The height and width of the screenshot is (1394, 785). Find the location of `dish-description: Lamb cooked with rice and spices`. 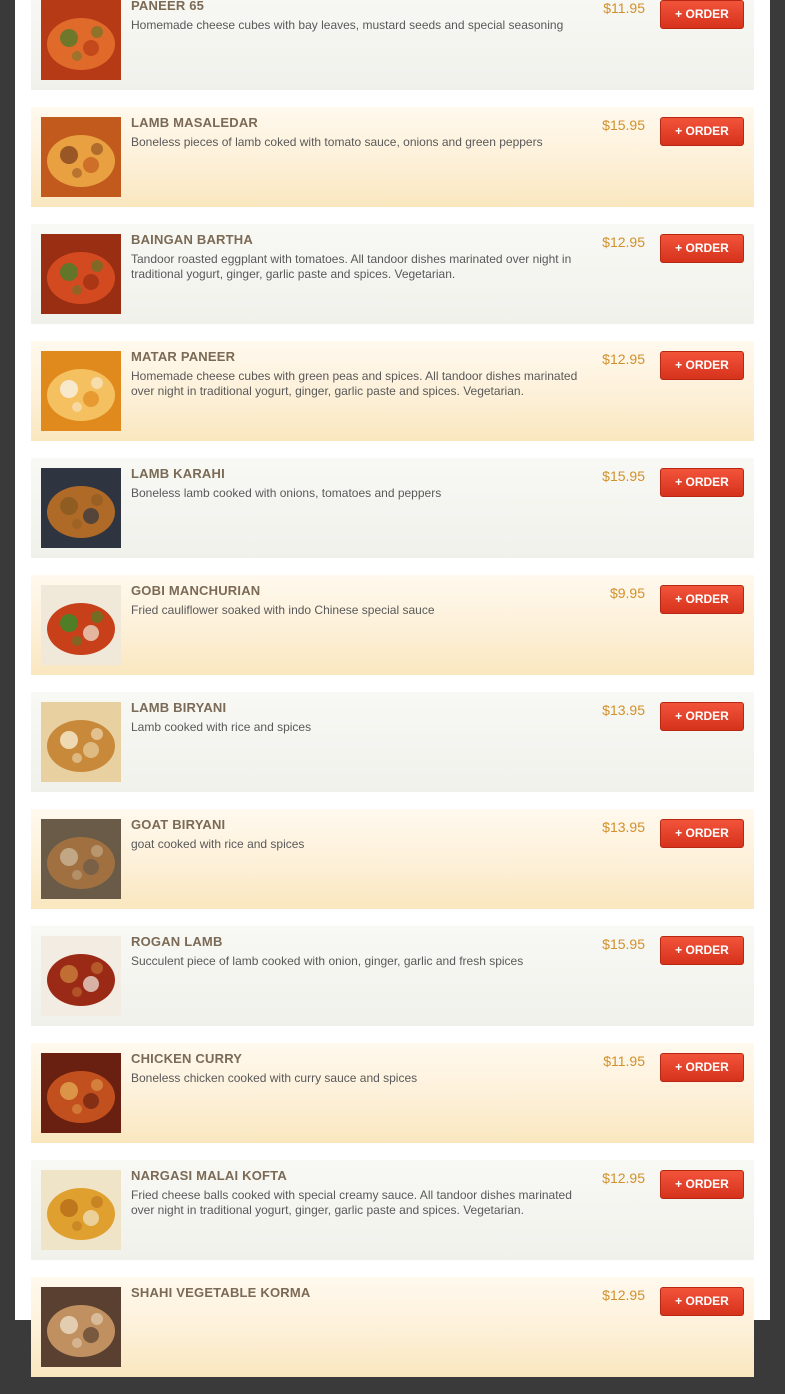

dish-description: Lamb cooked with rice and spices is located at coordinates (221, 727).